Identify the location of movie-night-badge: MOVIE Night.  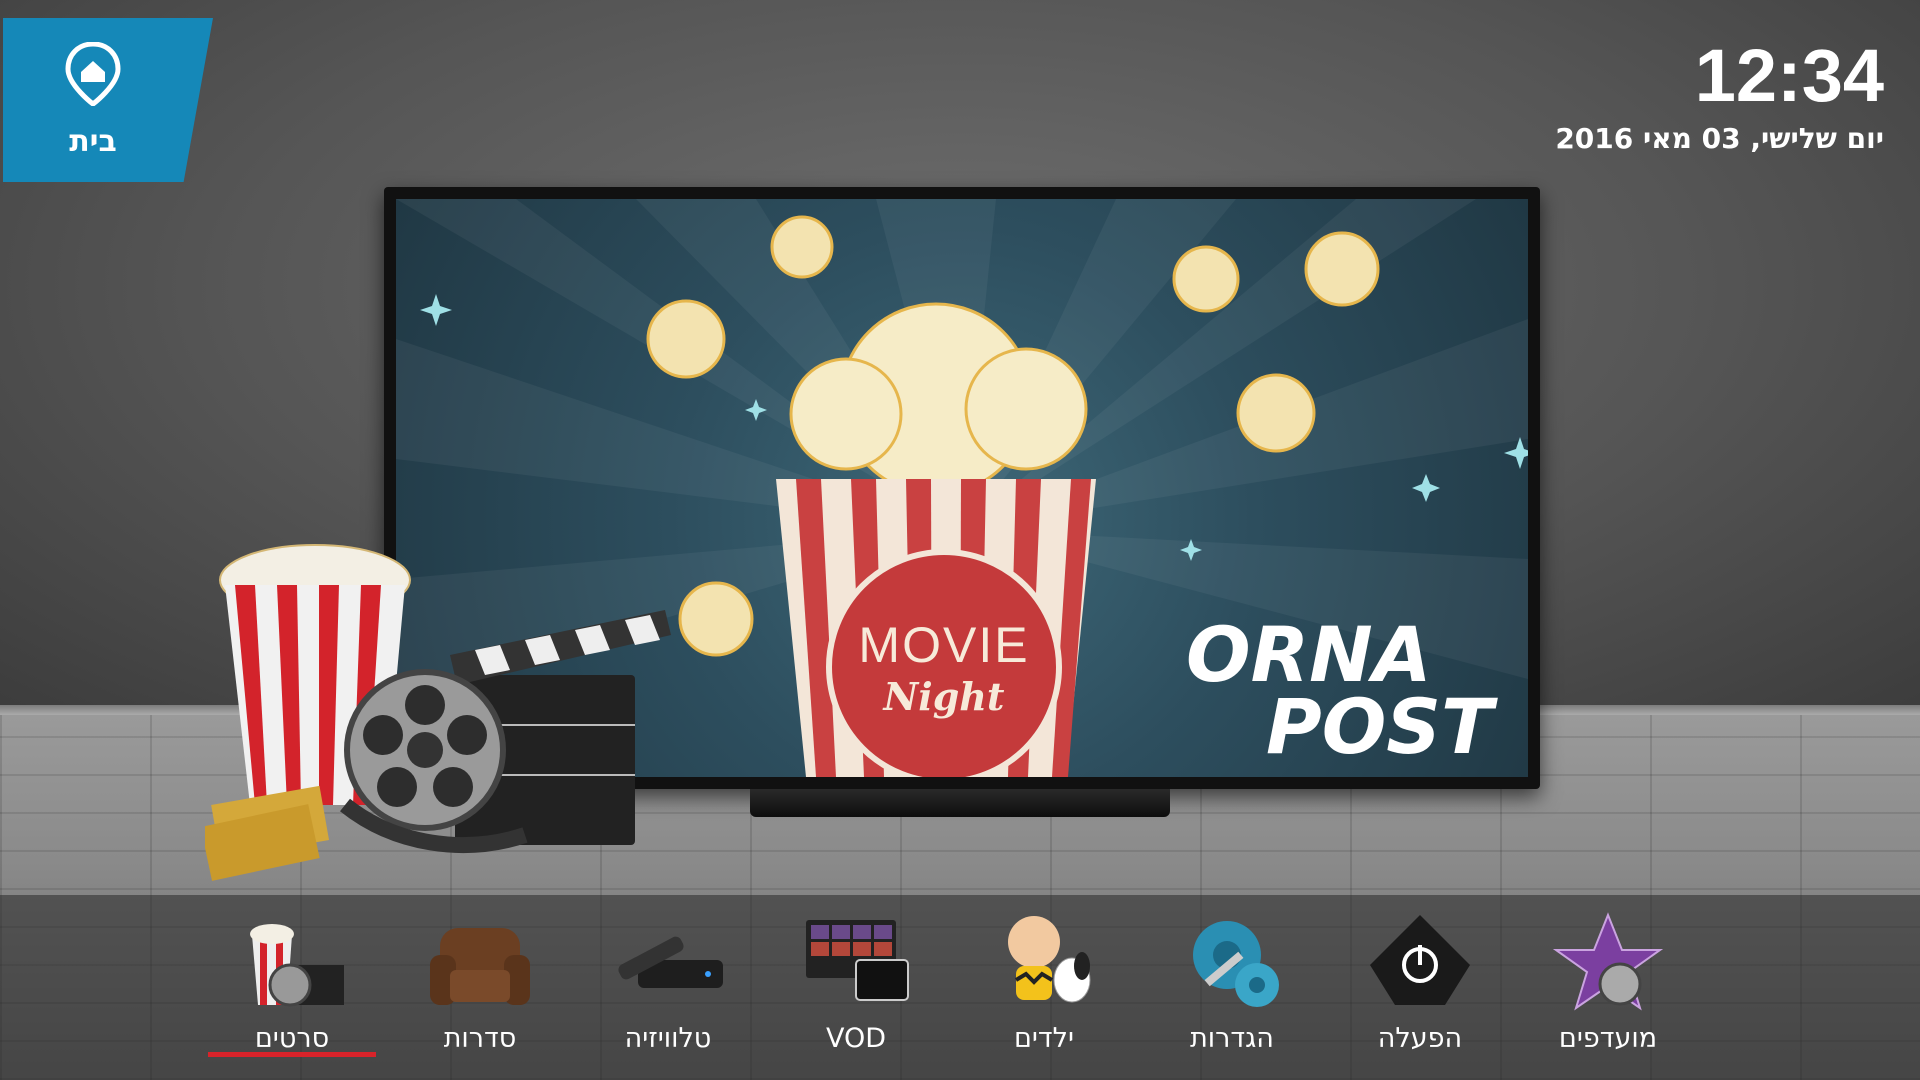
(944, 663).